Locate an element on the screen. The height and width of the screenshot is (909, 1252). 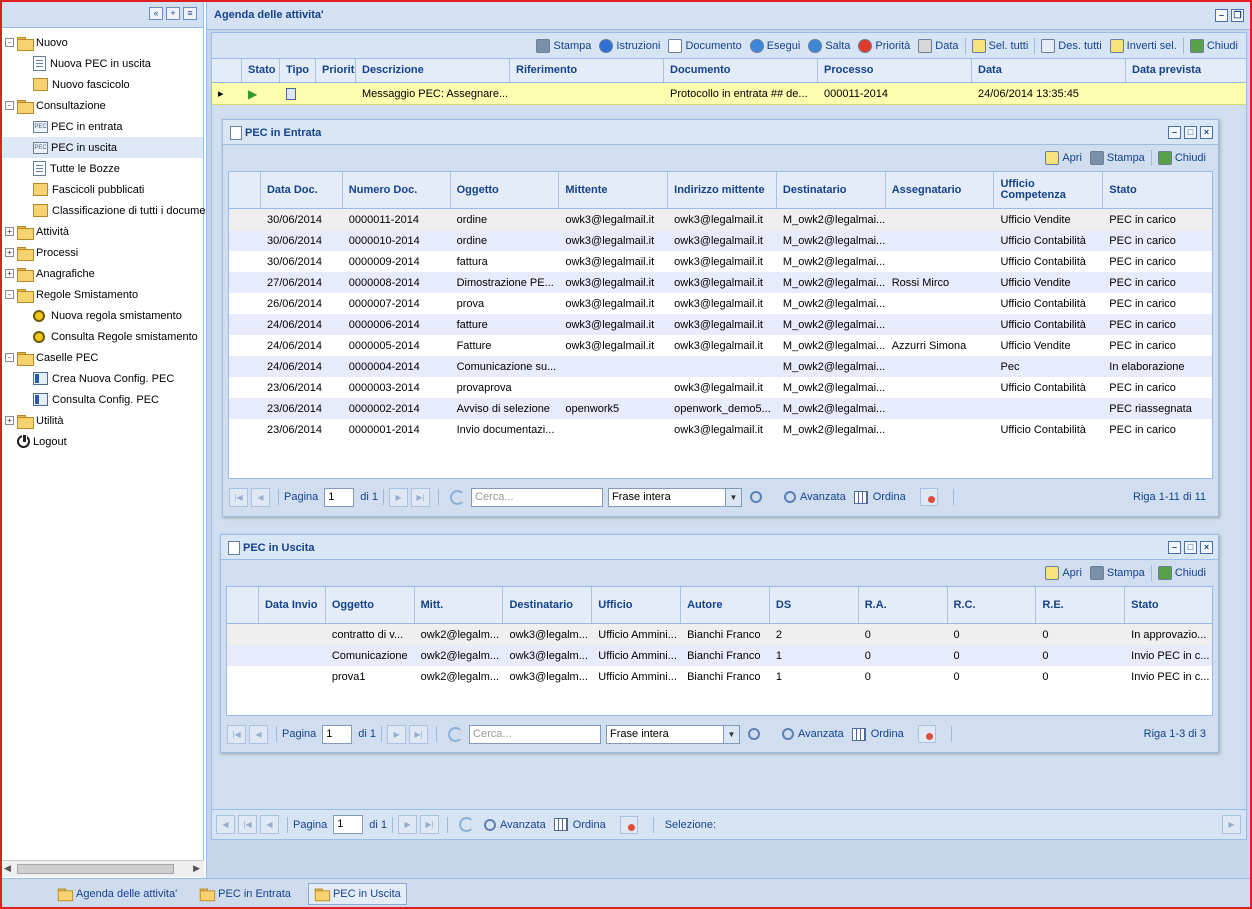
column-header-priorit: Priorit is located at coordinates (336, 70).